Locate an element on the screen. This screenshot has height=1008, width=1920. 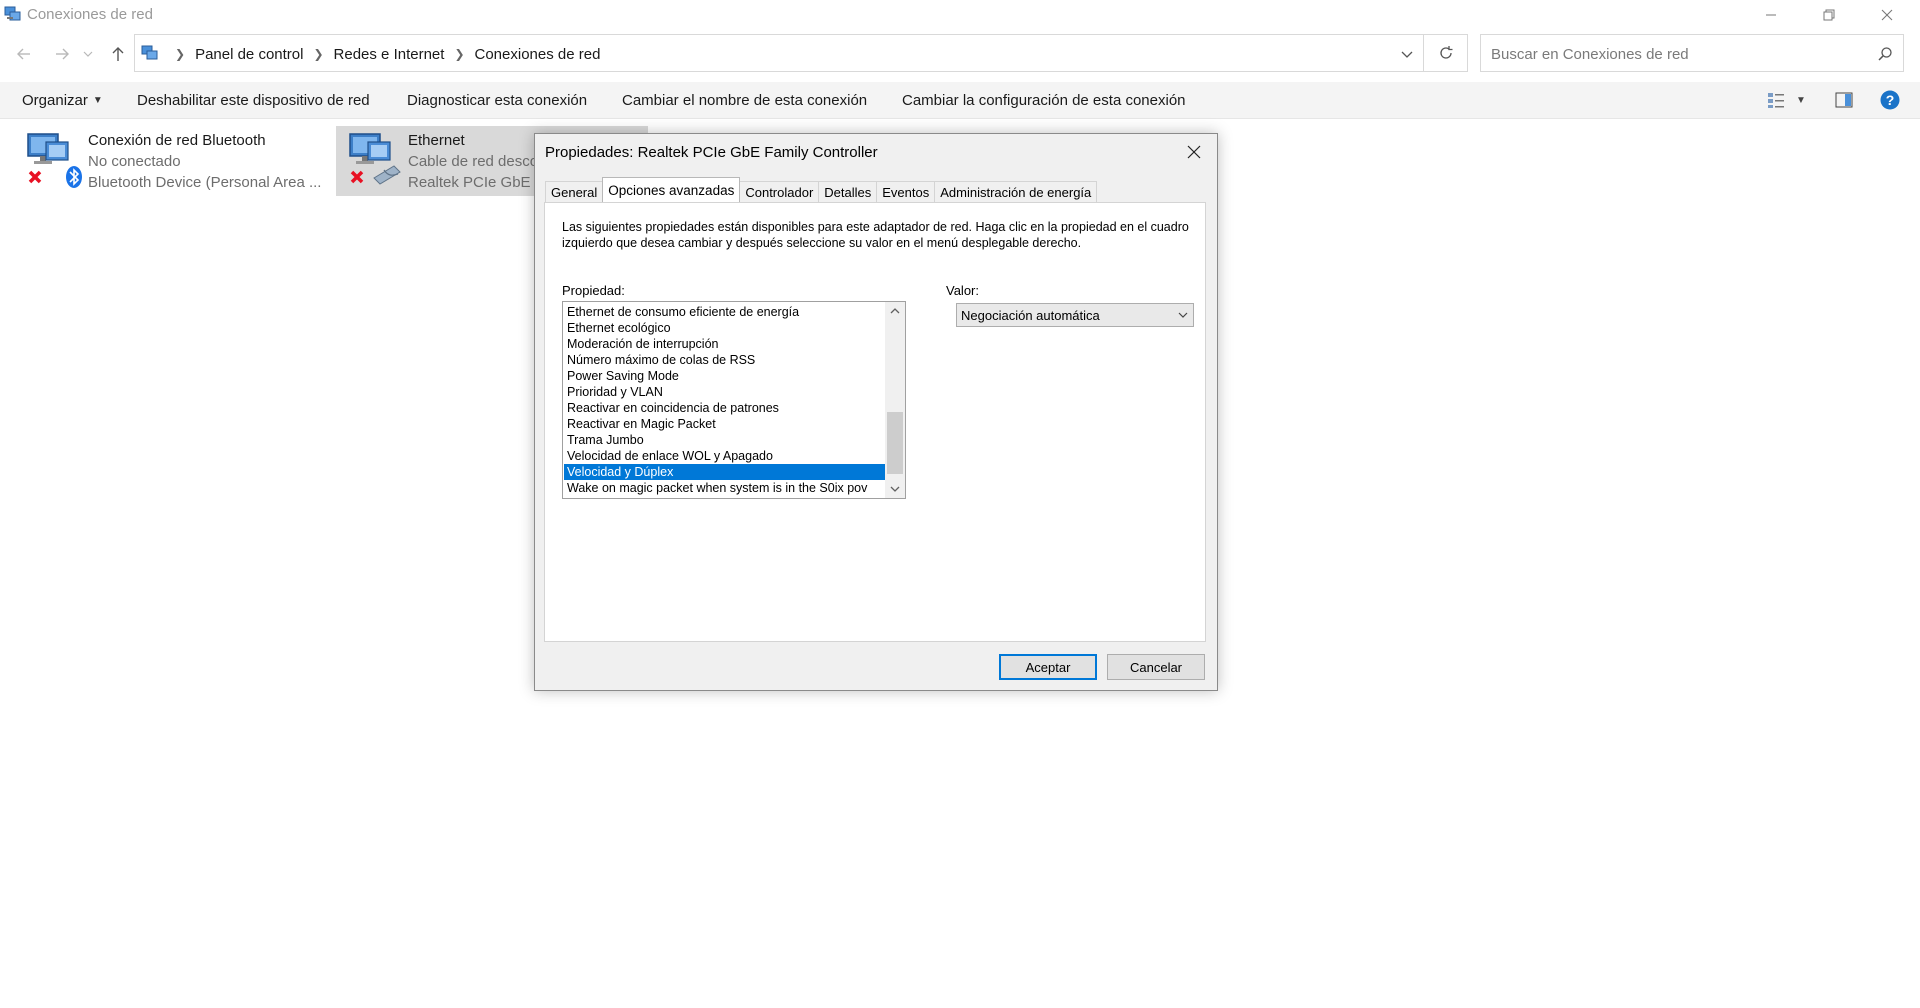
recent-locations-button is located at coordinates (88, 54).